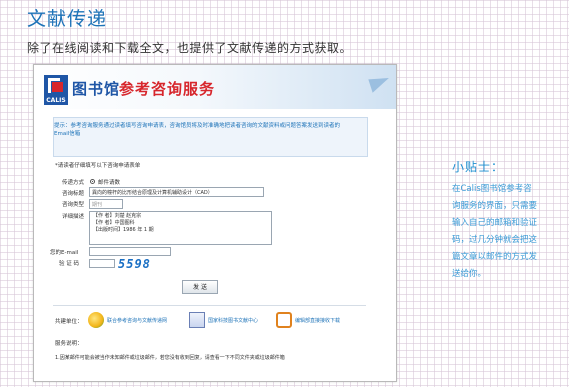 This screenshot has width=569, height=387. Describe the element at coordinates (492, 189) in the screenshot. I see `tip-line: 在Calis图书馆参考咨` at that location.